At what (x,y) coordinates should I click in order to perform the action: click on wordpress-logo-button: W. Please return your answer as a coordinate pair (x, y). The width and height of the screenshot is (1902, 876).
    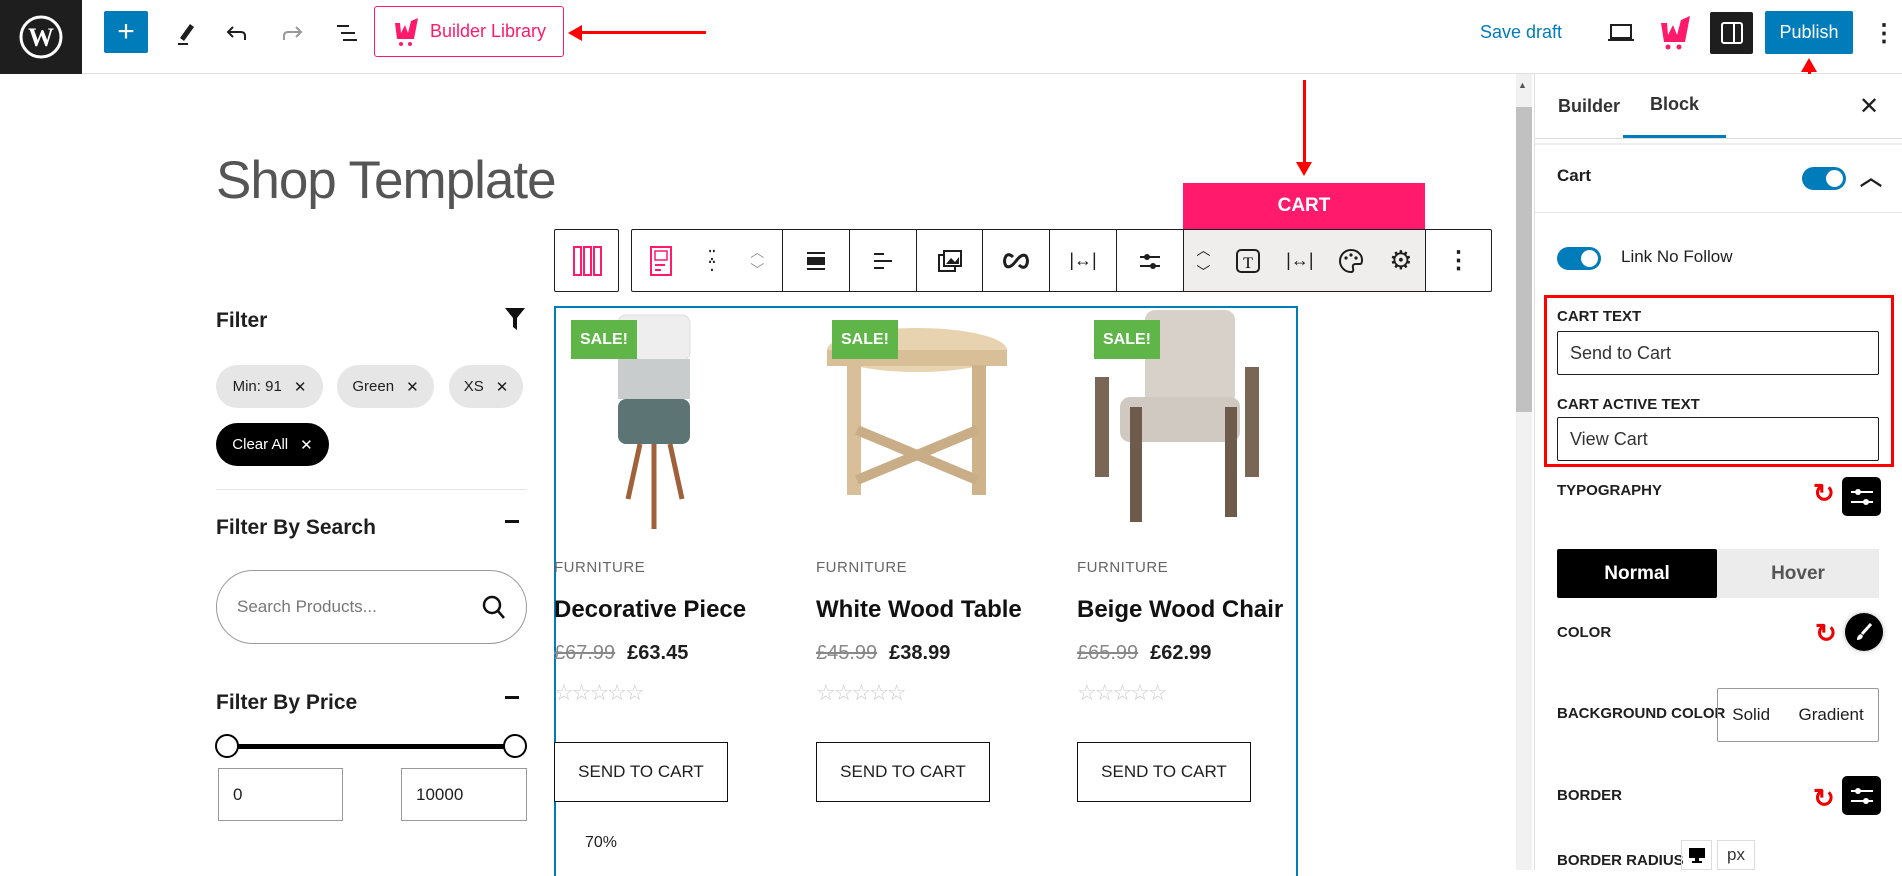
    Looking at the image, I should click on (41, 37).